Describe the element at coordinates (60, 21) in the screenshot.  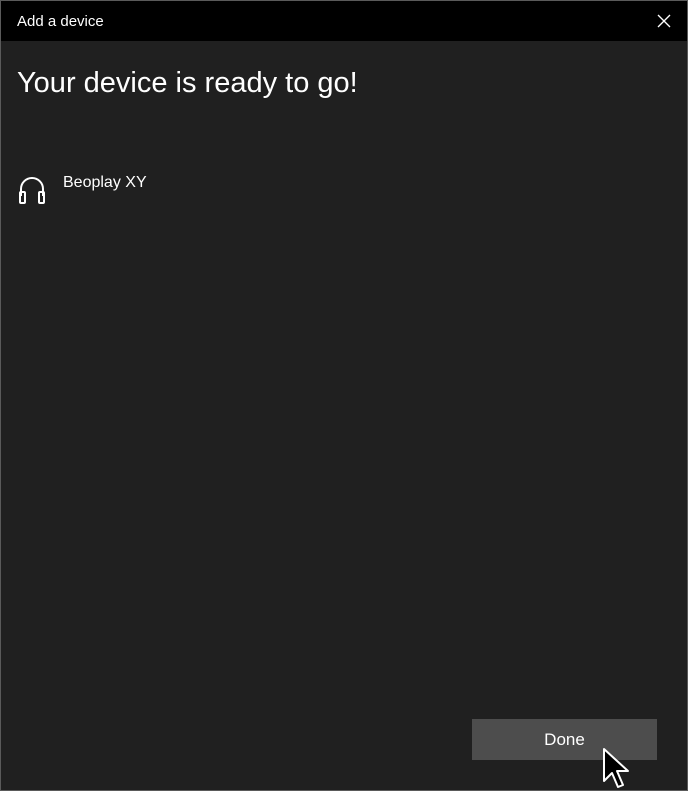
I see `window-title: Add a device` at that location.